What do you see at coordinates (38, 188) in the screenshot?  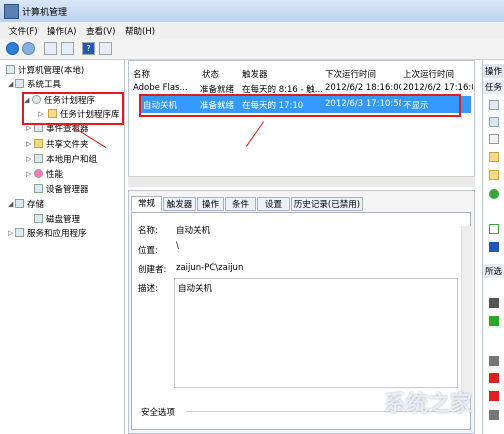 I see `device-manager-icon` at bounding box center [38, 188].